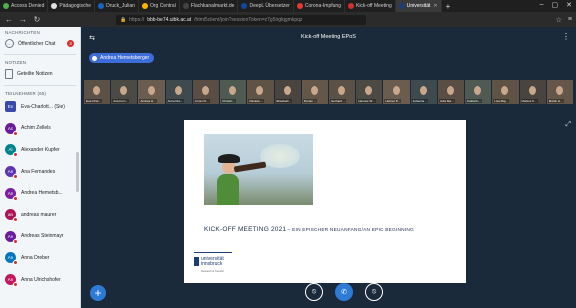 This screenshot has height=308, width=576. What do you see at coordinates (117, 6) in the screenshot?
I see `browser-tab: Druck_Julian` at bounding box center [117, 6].